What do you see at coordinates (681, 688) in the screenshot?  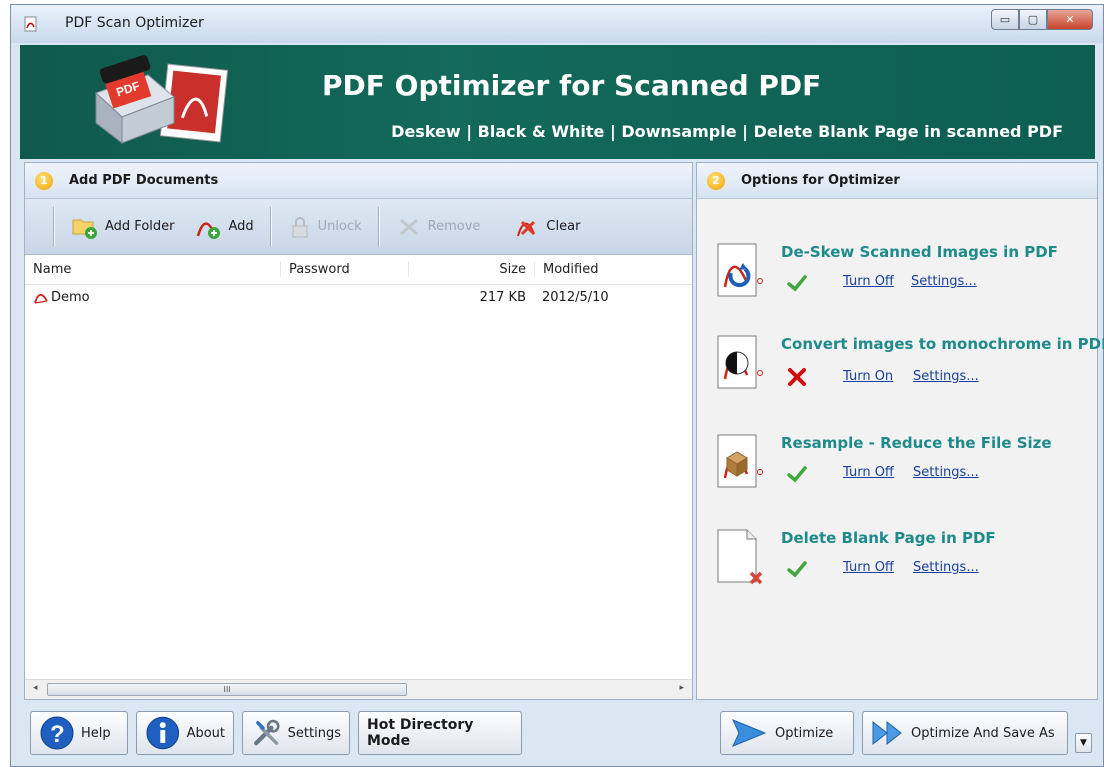 I see `scroll-right-icon: ▸` at bounding box center [681, 688].